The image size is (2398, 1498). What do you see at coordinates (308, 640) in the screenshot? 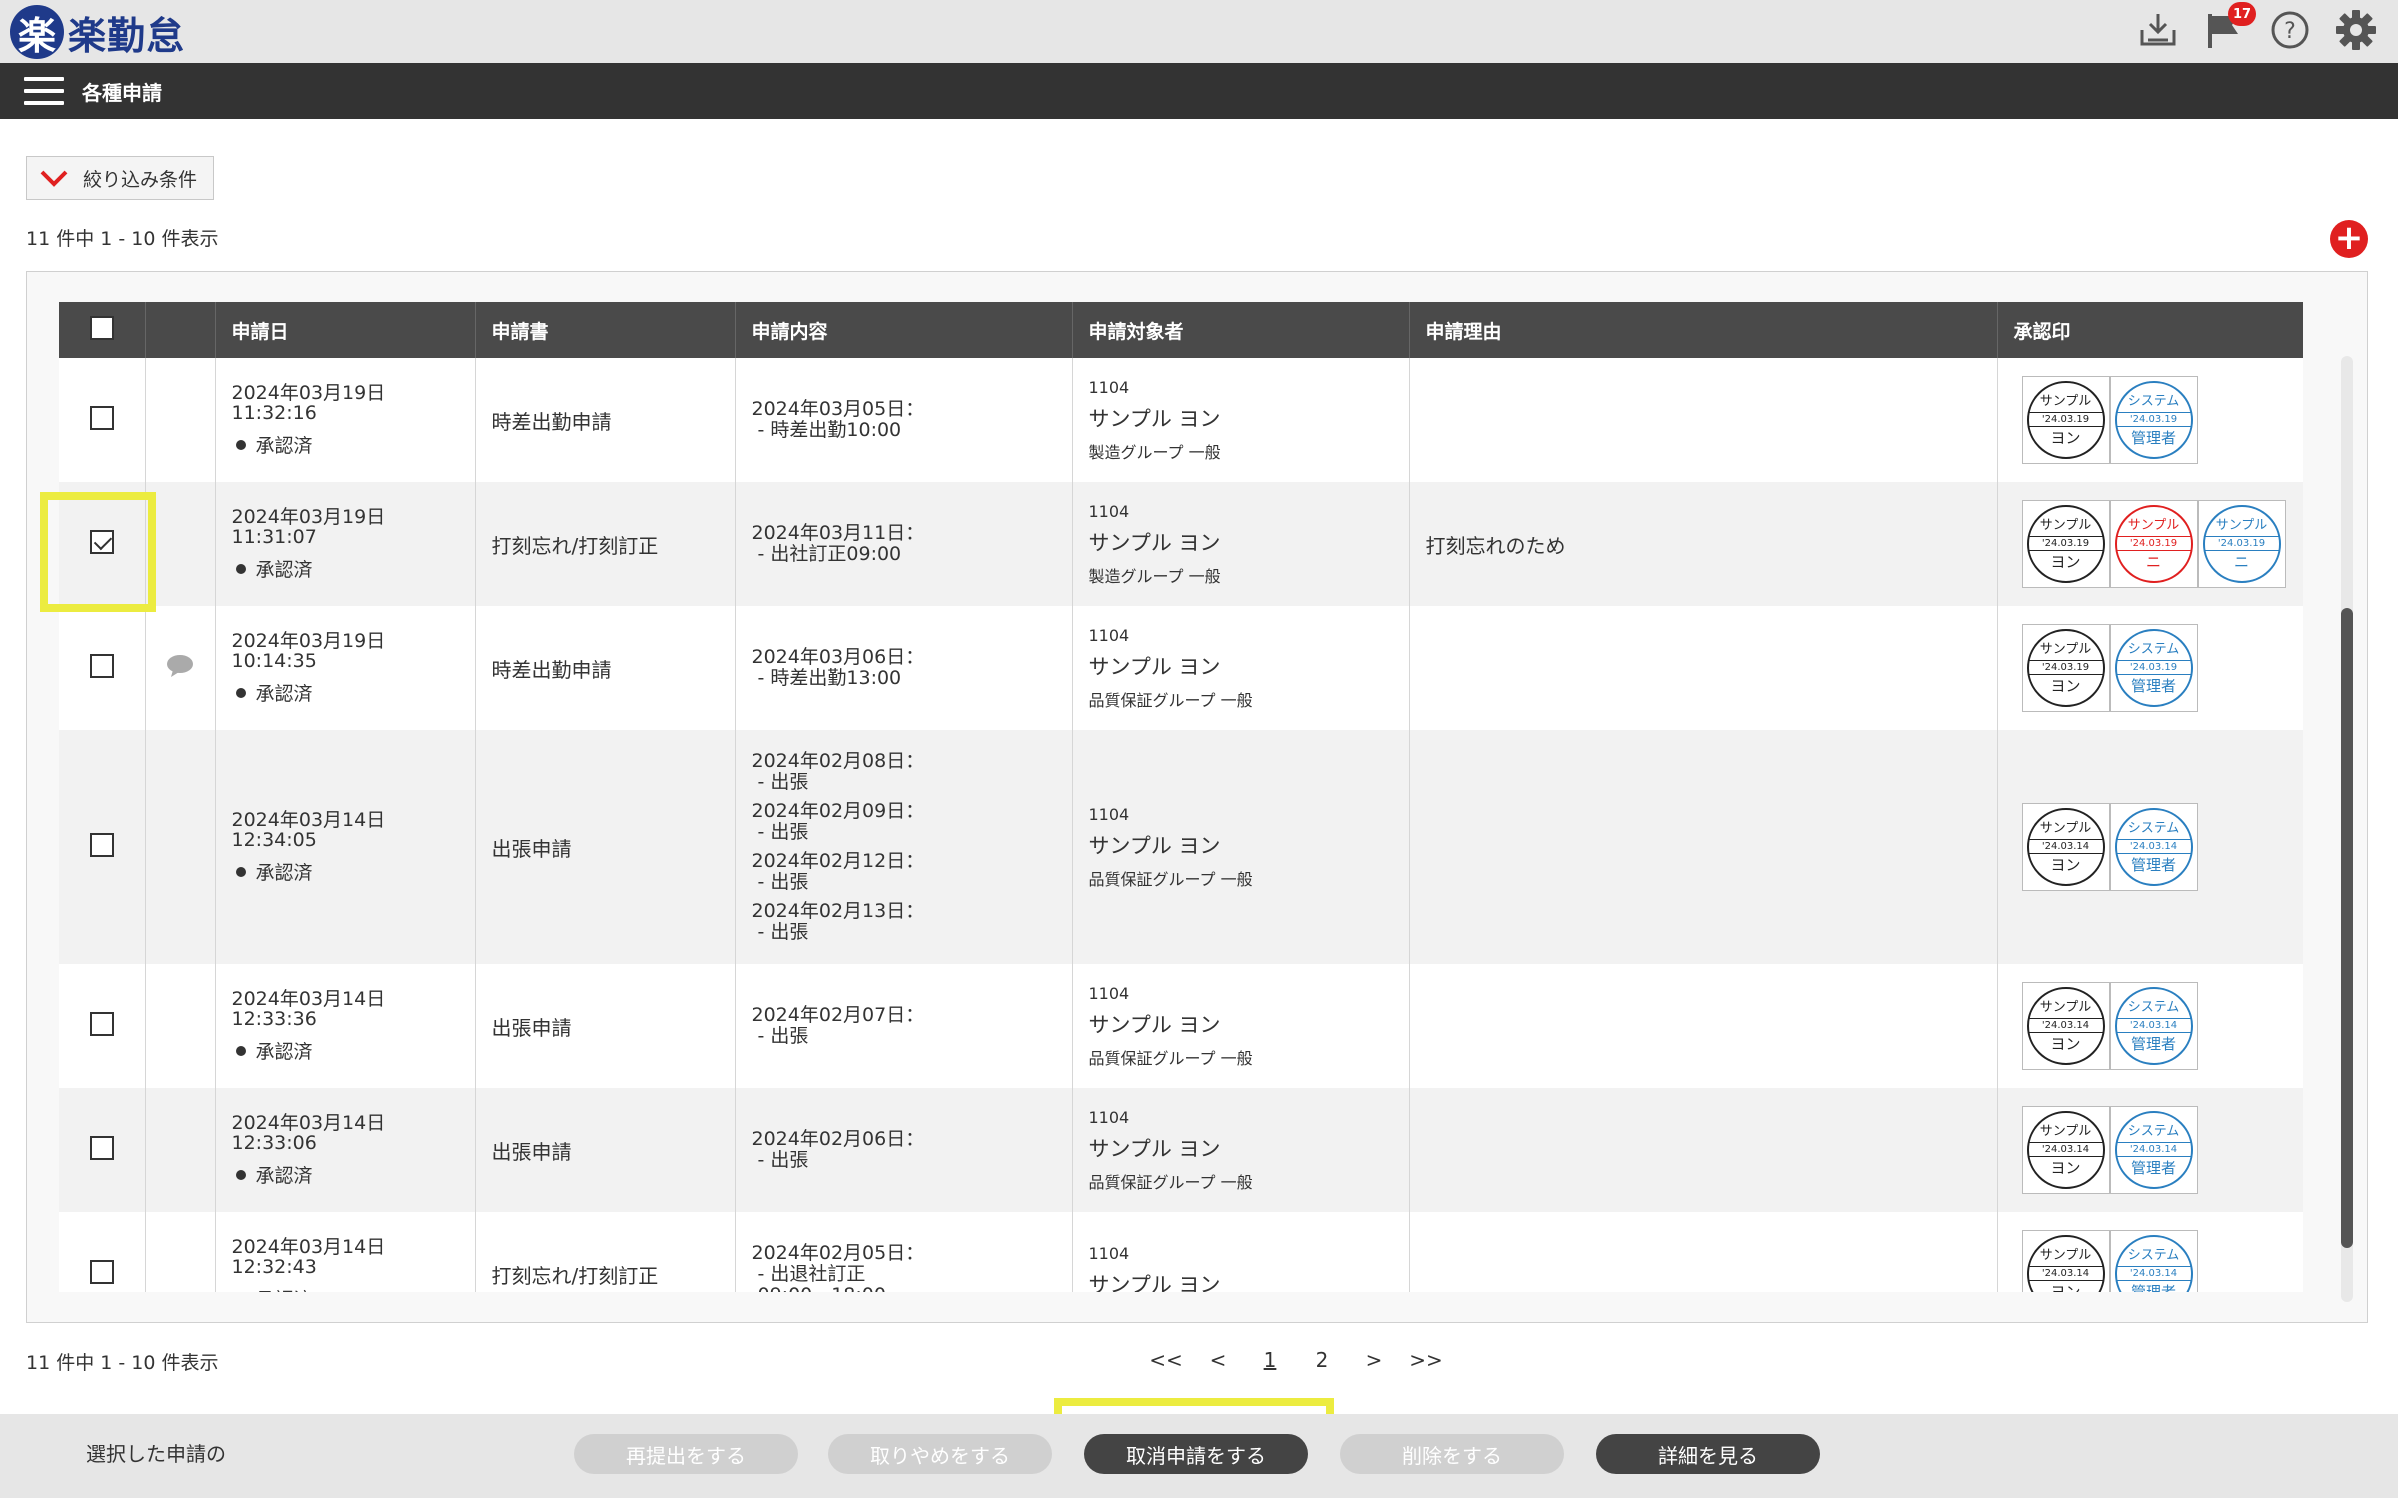
I see `application-date: 2024年03月19日` at bounding box center [308, 640].